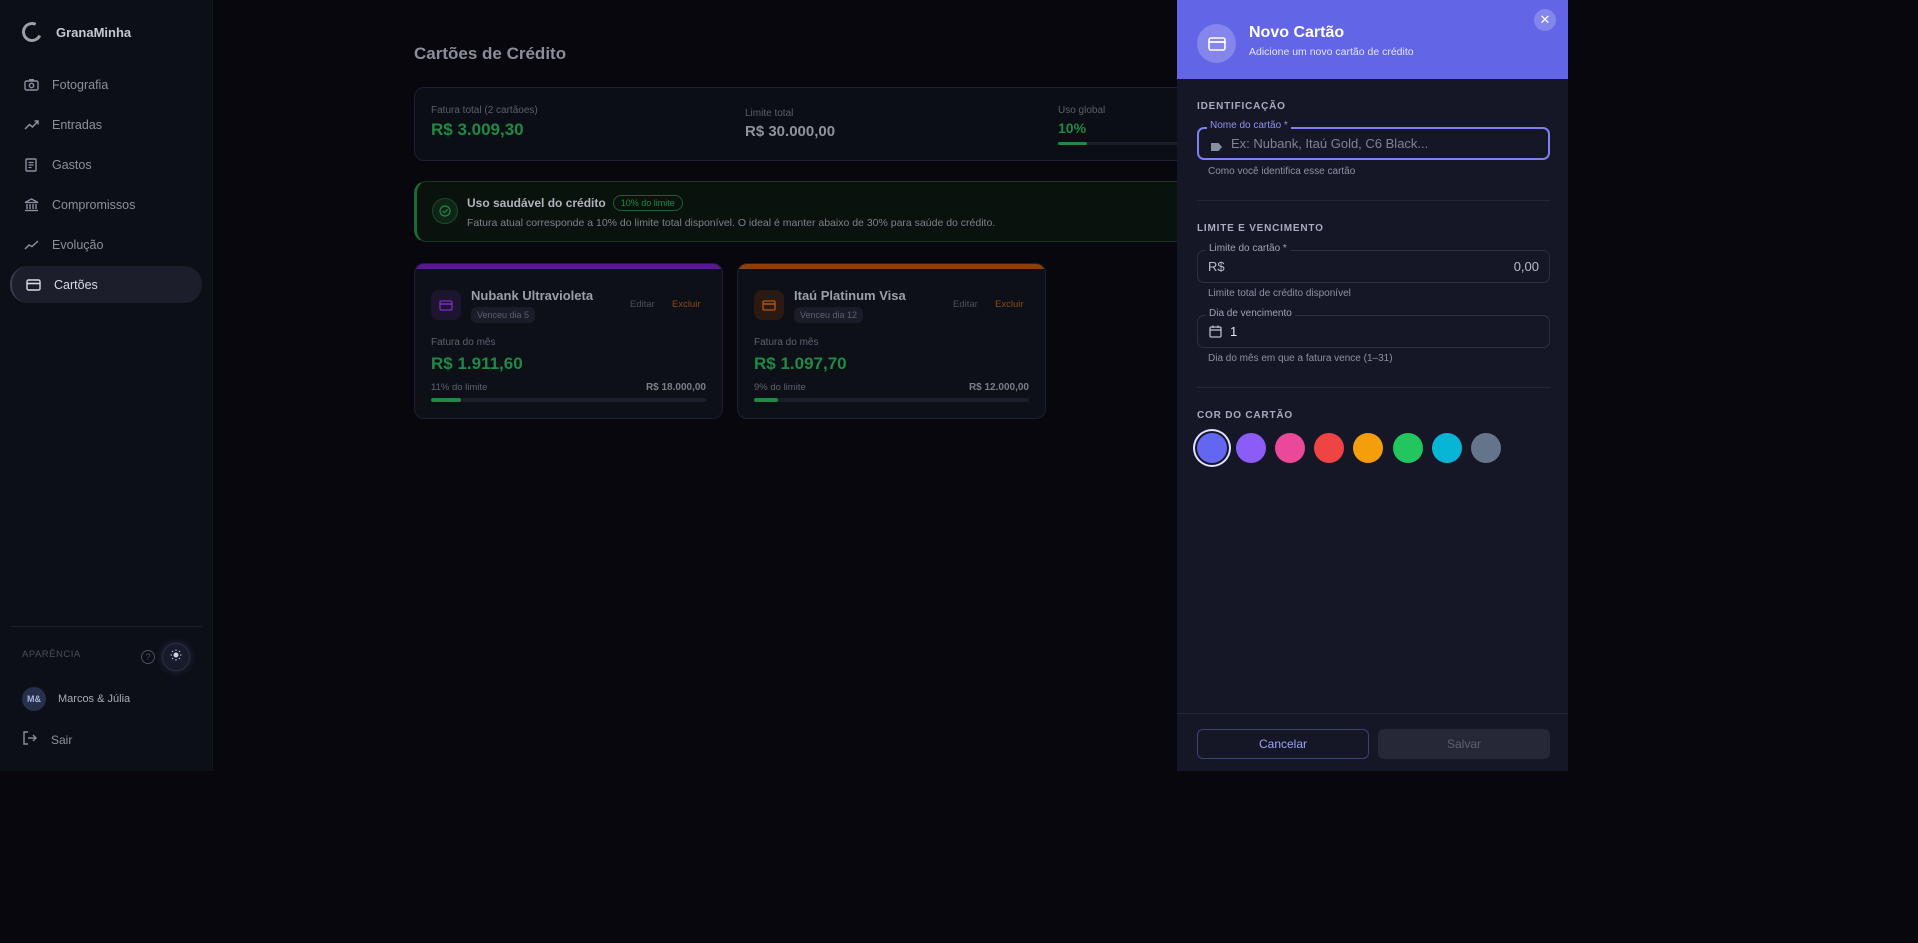  Describe the element at coordinates (1215, 334) in the screenshot. I see `calendar-icon` at that location.